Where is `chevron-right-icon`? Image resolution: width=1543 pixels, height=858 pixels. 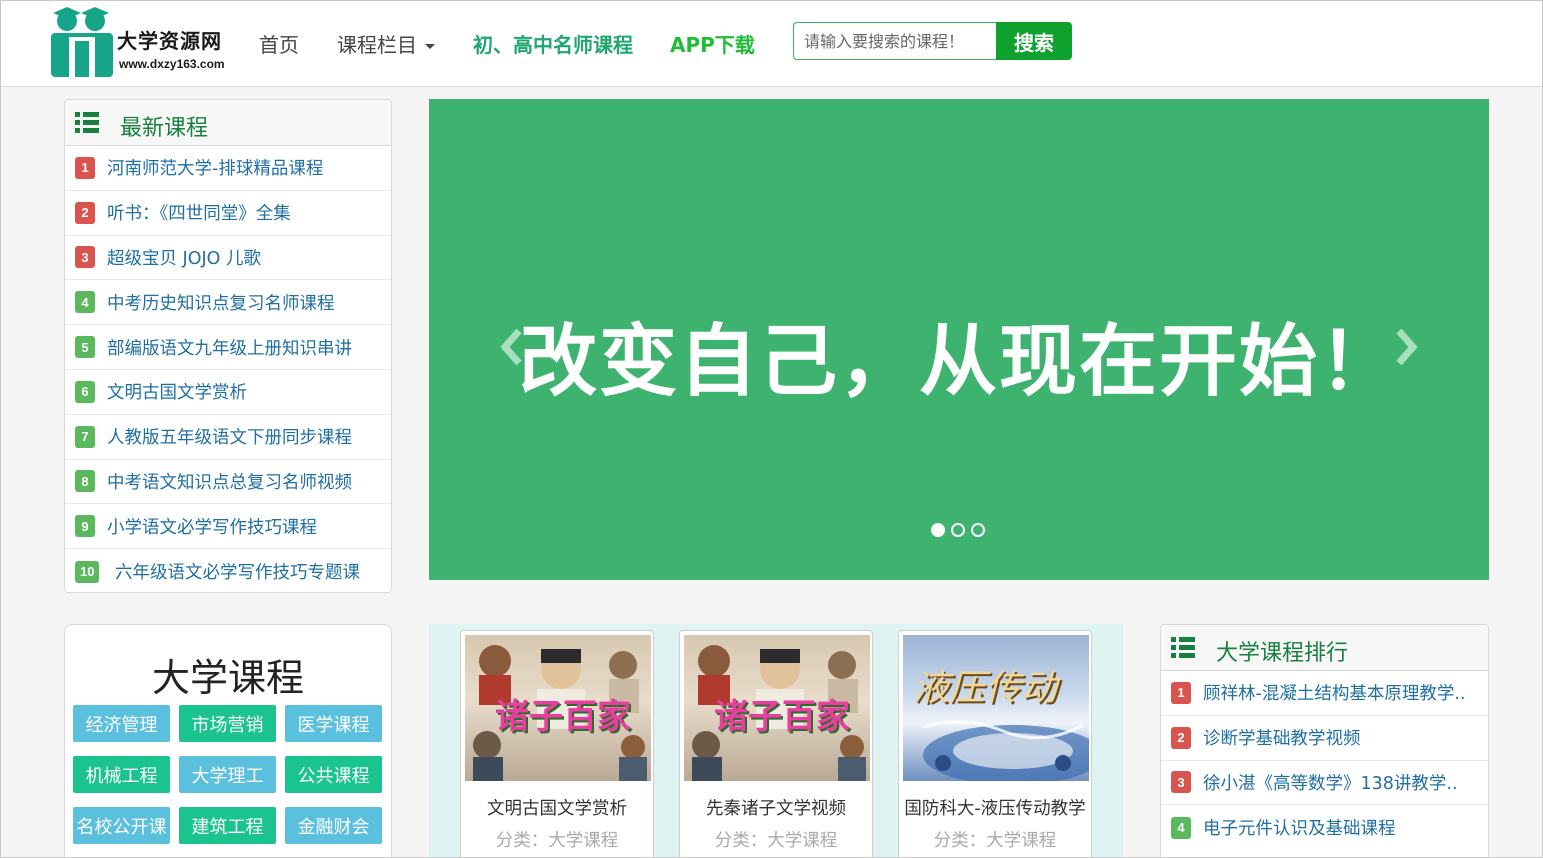
chevron-right-icon is located at coordinates (1406, 347).